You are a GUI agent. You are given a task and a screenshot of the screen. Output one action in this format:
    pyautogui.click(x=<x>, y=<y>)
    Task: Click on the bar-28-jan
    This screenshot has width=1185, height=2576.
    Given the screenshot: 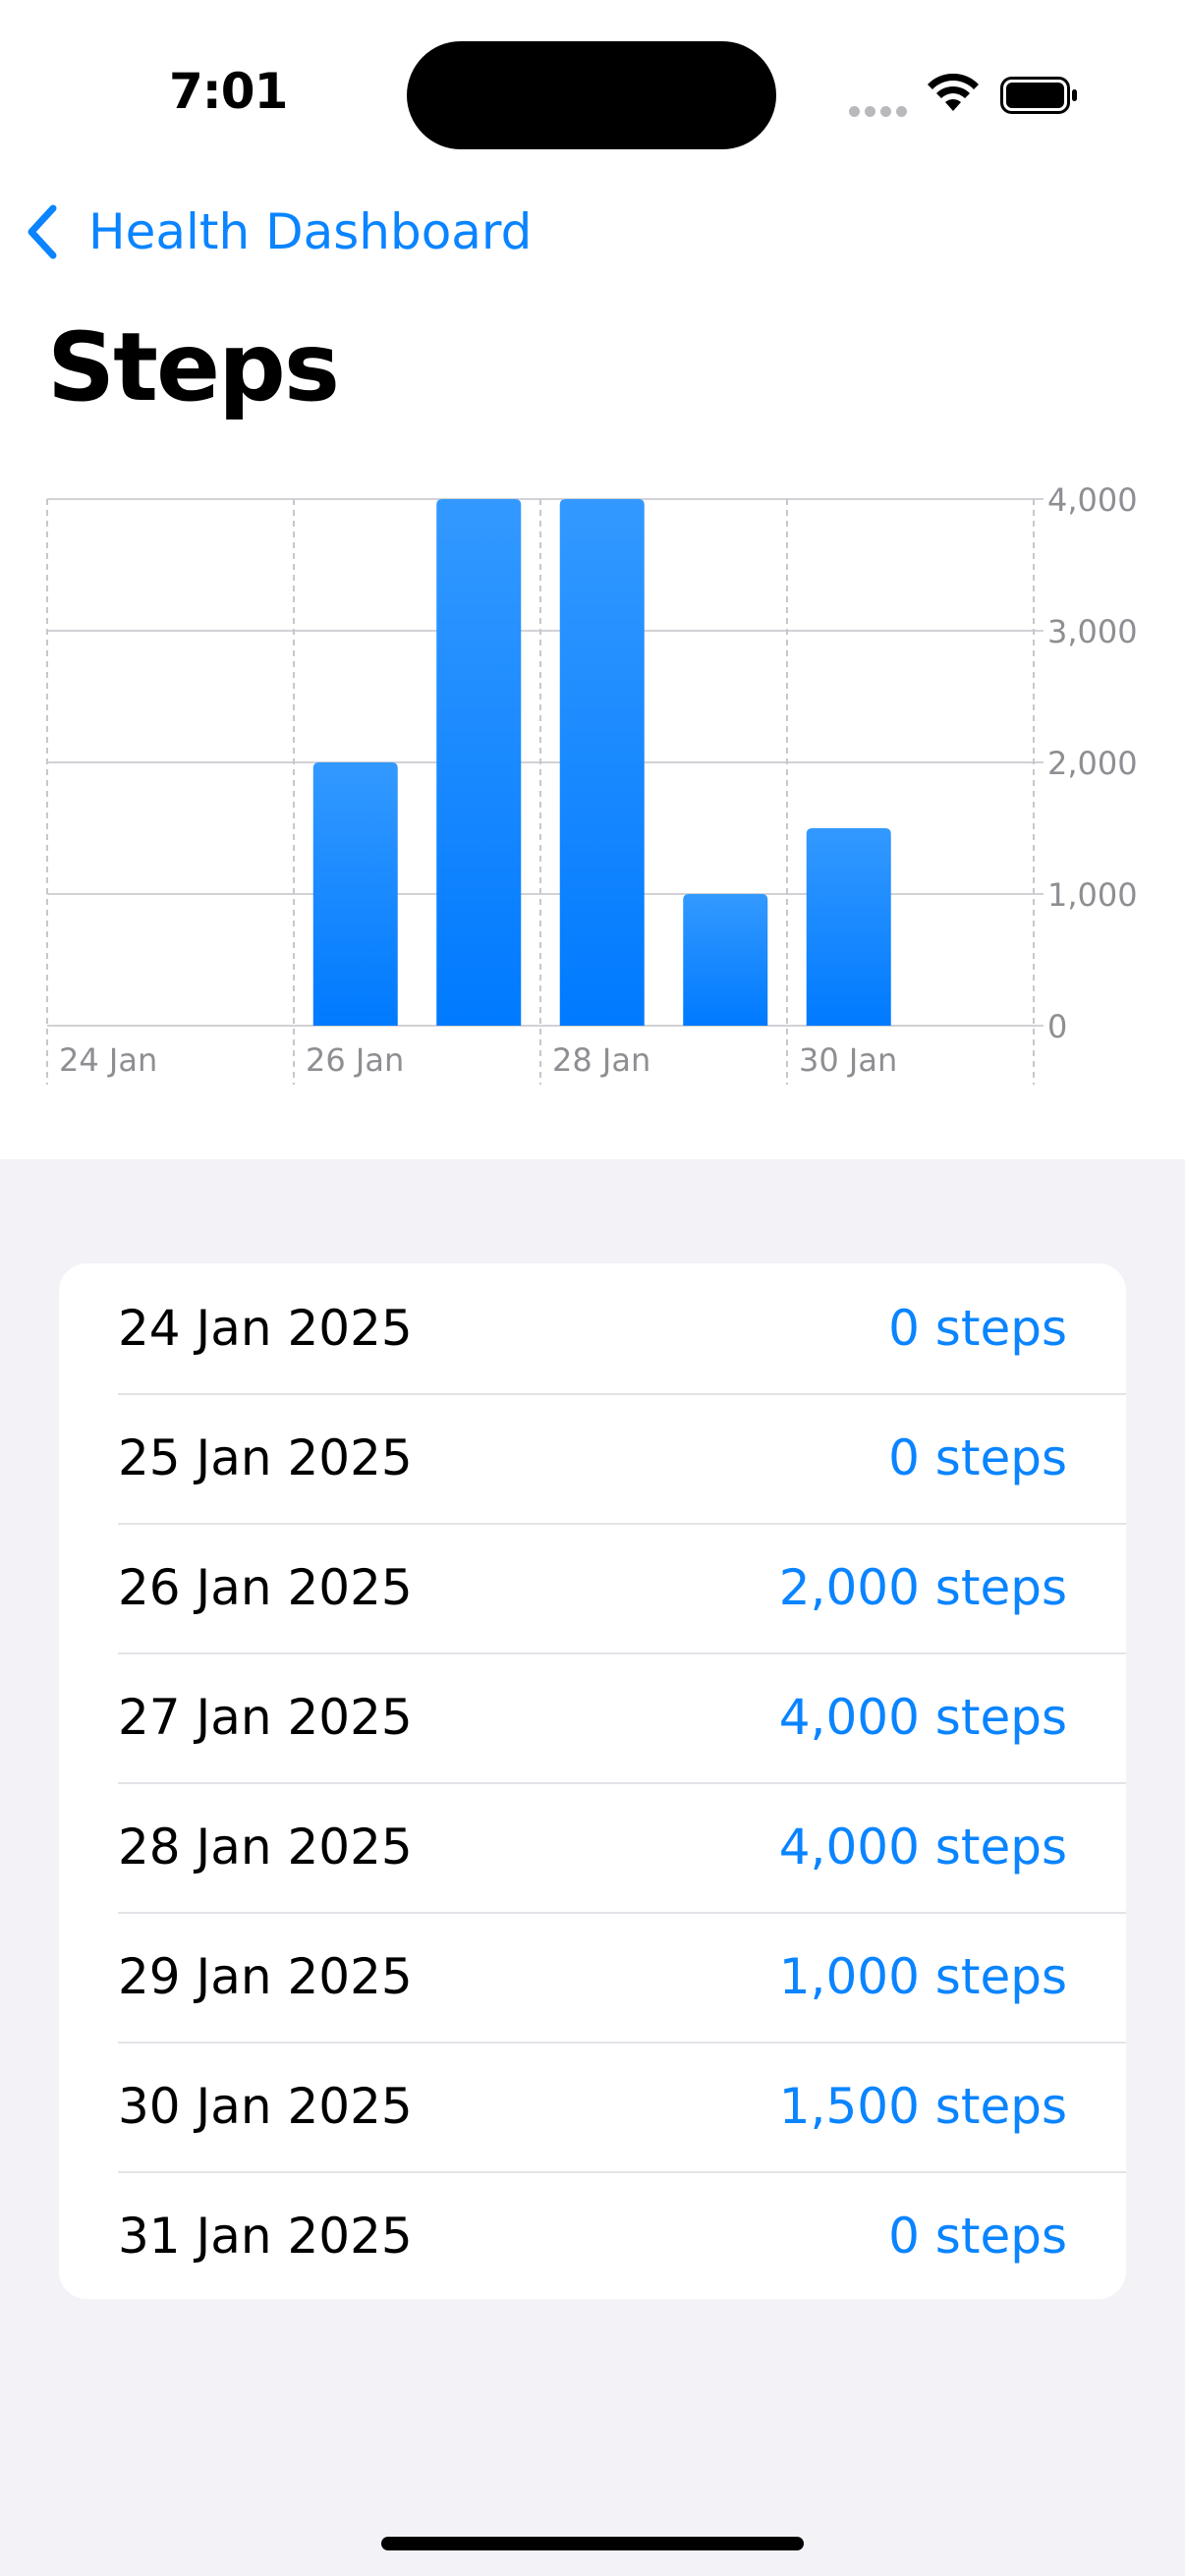 What is the action you would take?
    pyautogui.click(x=602, y=762)
    